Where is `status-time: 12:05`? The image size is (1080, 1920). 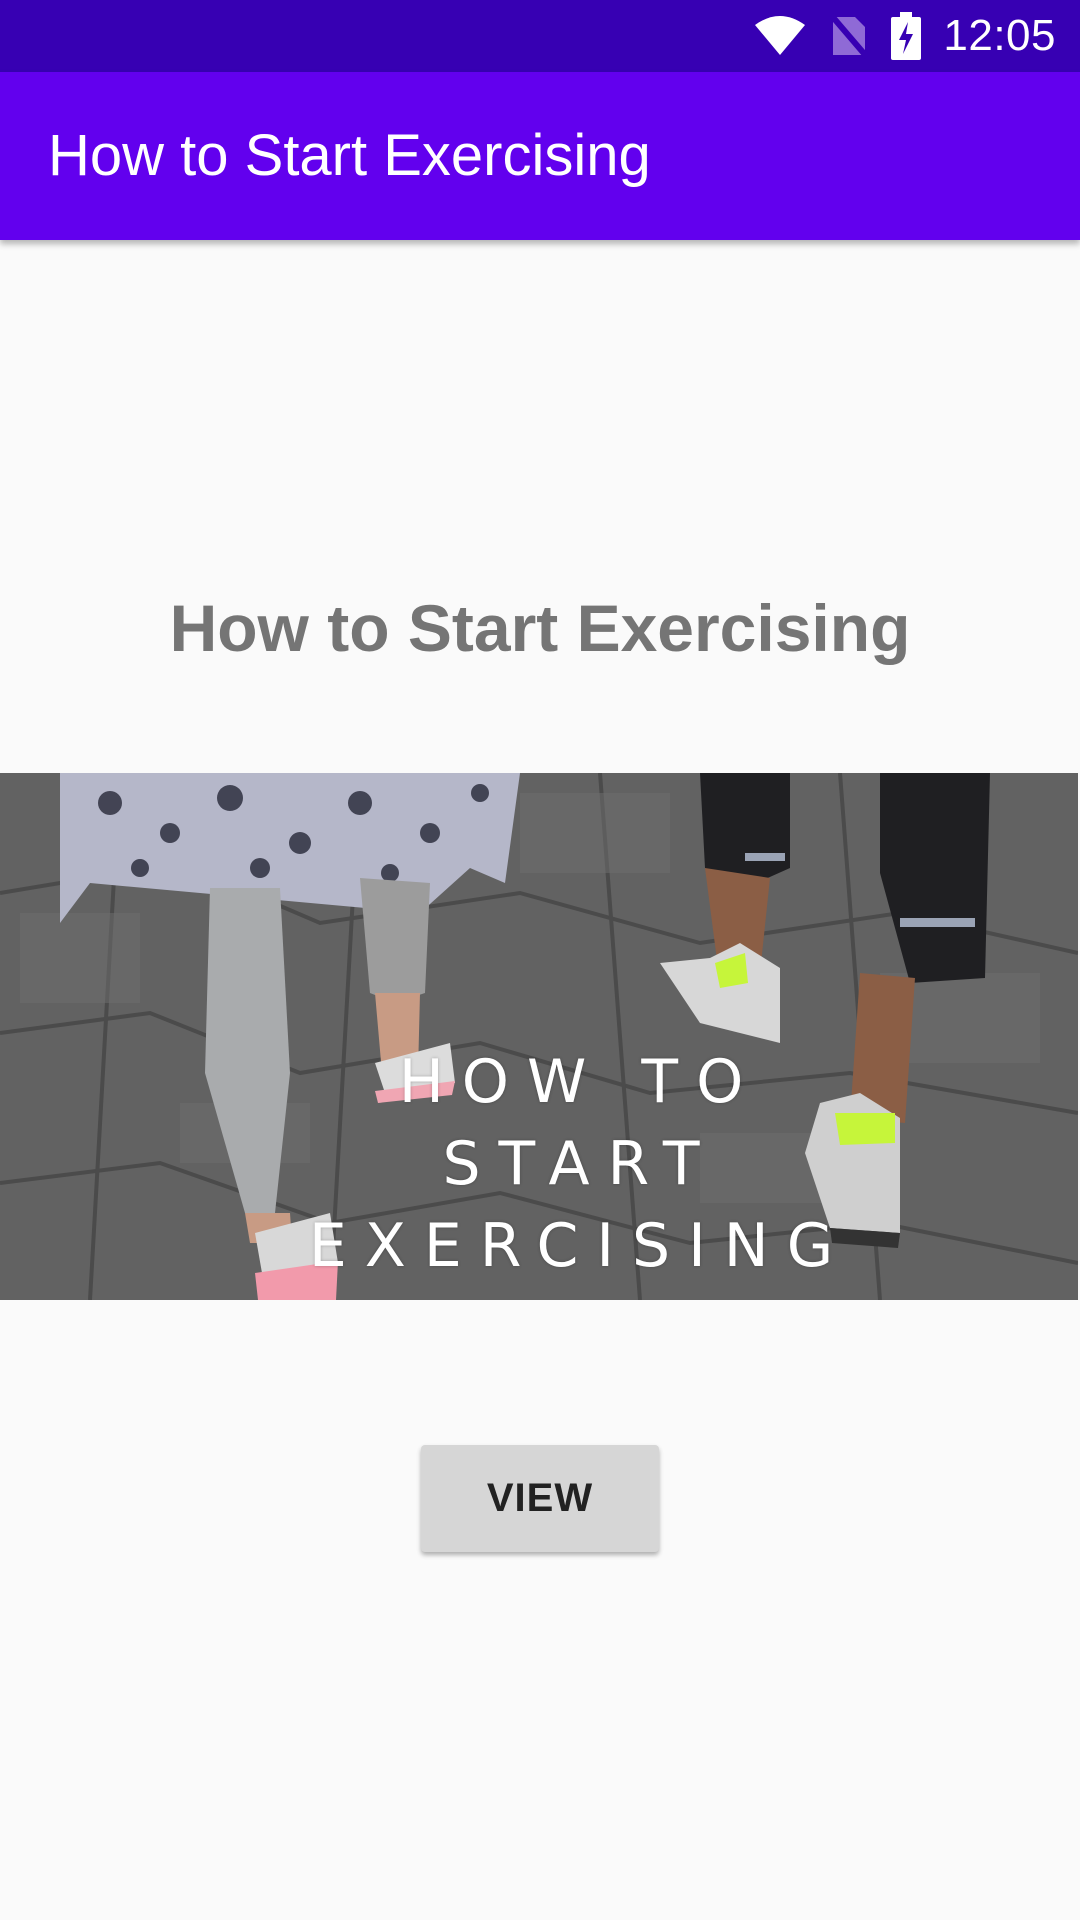 status-time: 12:05 is located at coordinates (999, 35).